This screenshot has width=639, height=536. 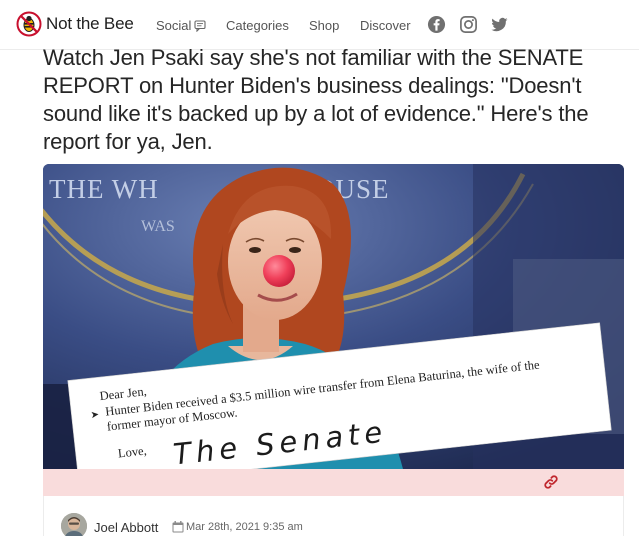 What do you see at coordinates (74, 524) in the screenshot?
I see `author-avatar` at bounding box center [74, 524].